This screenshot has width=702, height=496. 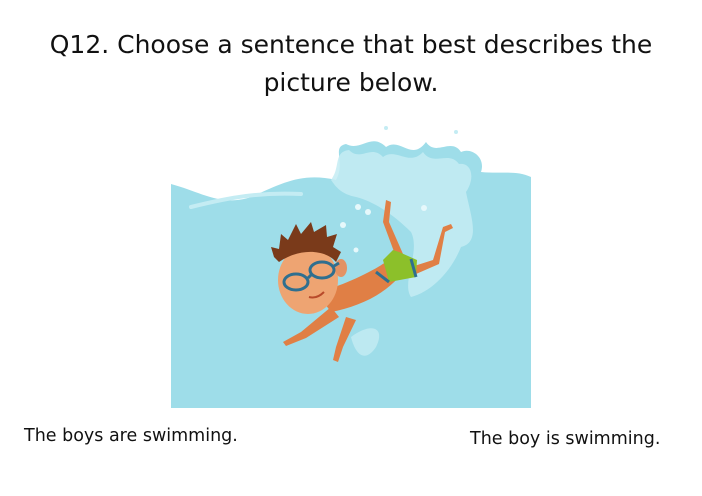 I want to click on question-line-2: picture below., so click(x=351, y=82).